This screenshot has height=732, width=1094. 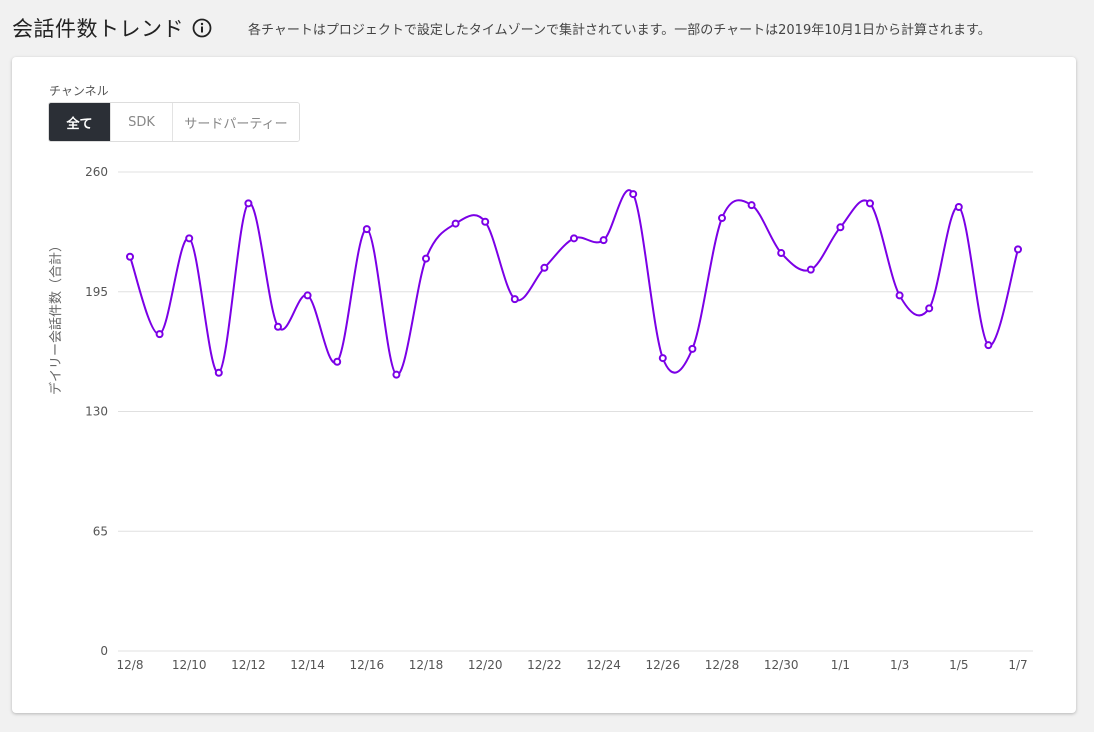 I want to click on x-tick-label: 12/16, so click(x=367, y=665).